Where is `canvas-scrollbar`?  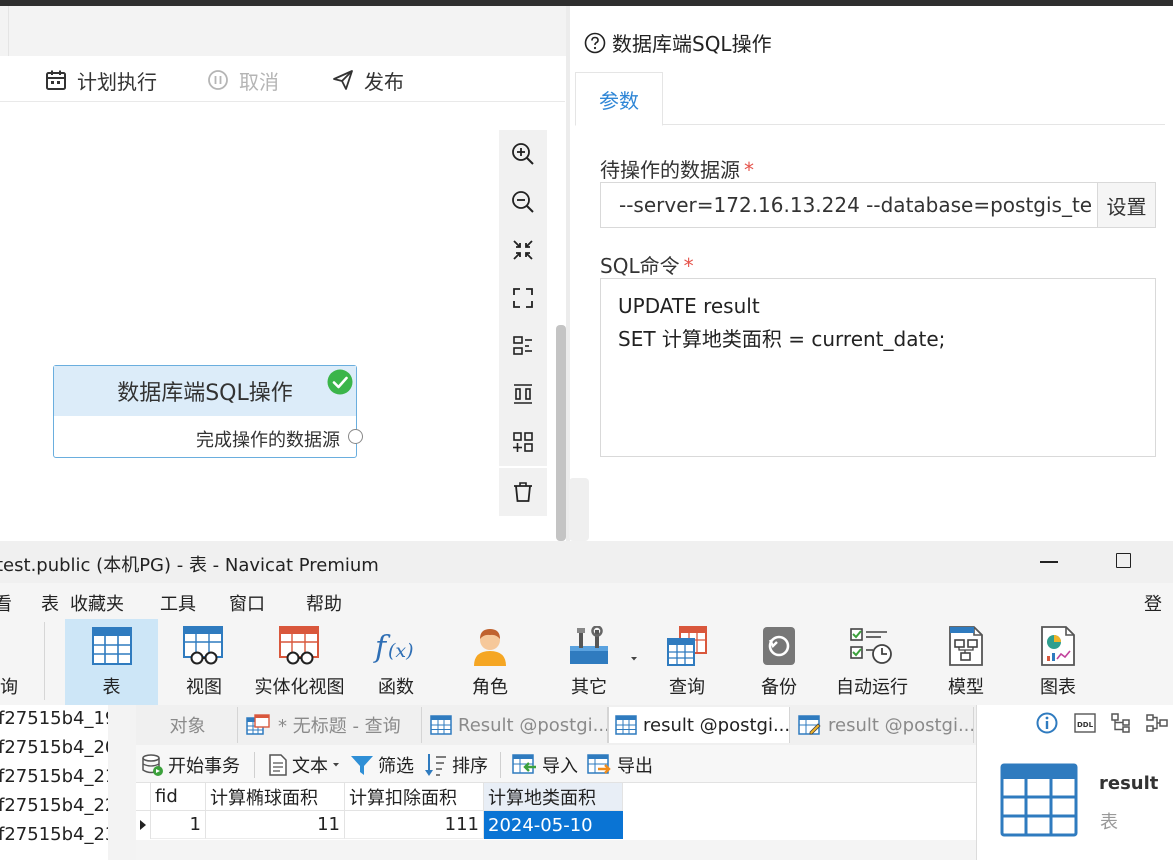 canvas-scrollbar is located at coordinates (561, 433).